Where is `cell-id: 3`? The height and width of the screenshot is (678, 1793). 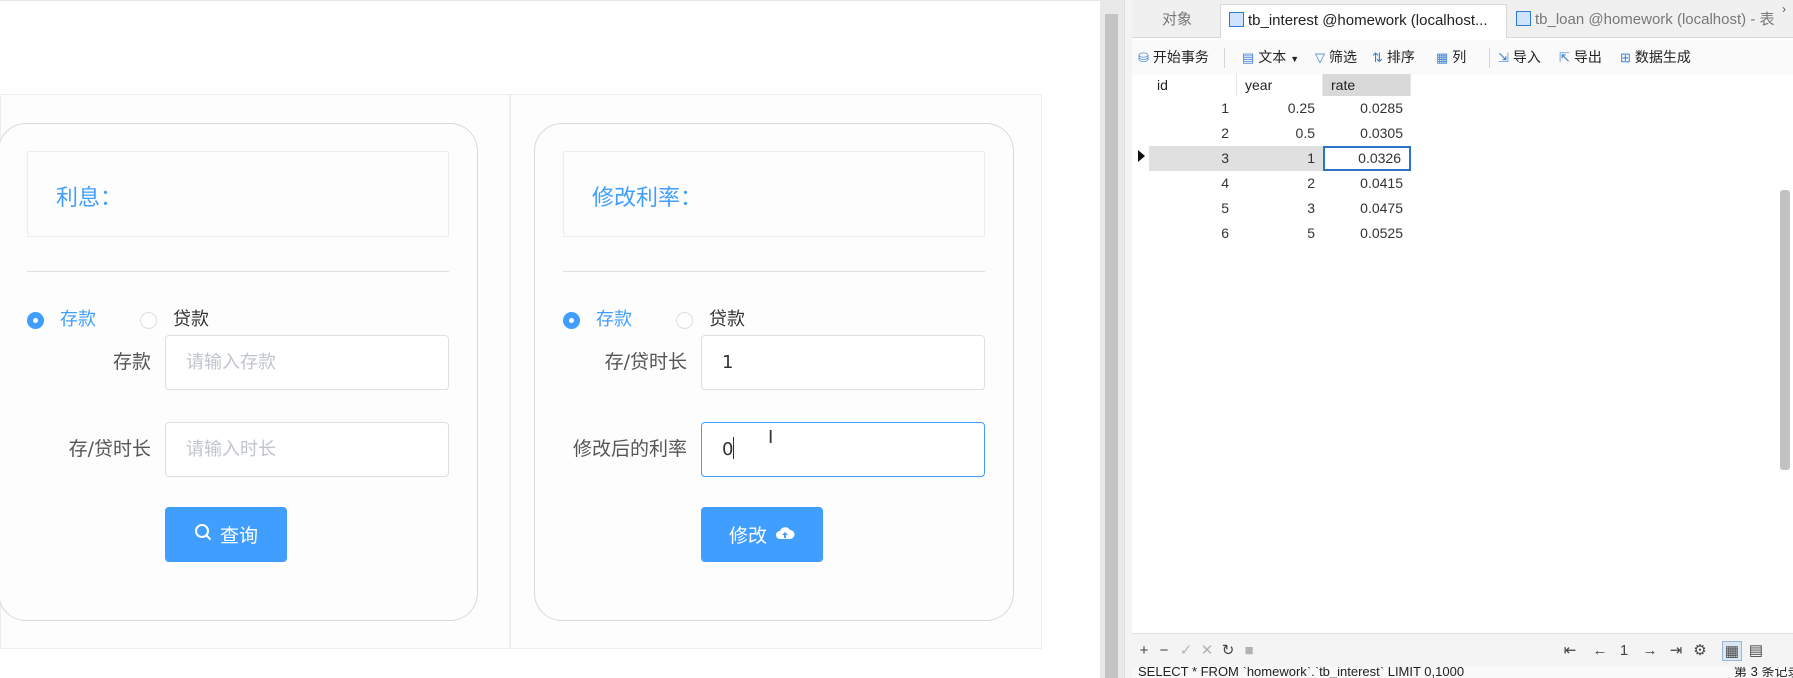 cell-id: 3 is located at coordinates (1193, 158).